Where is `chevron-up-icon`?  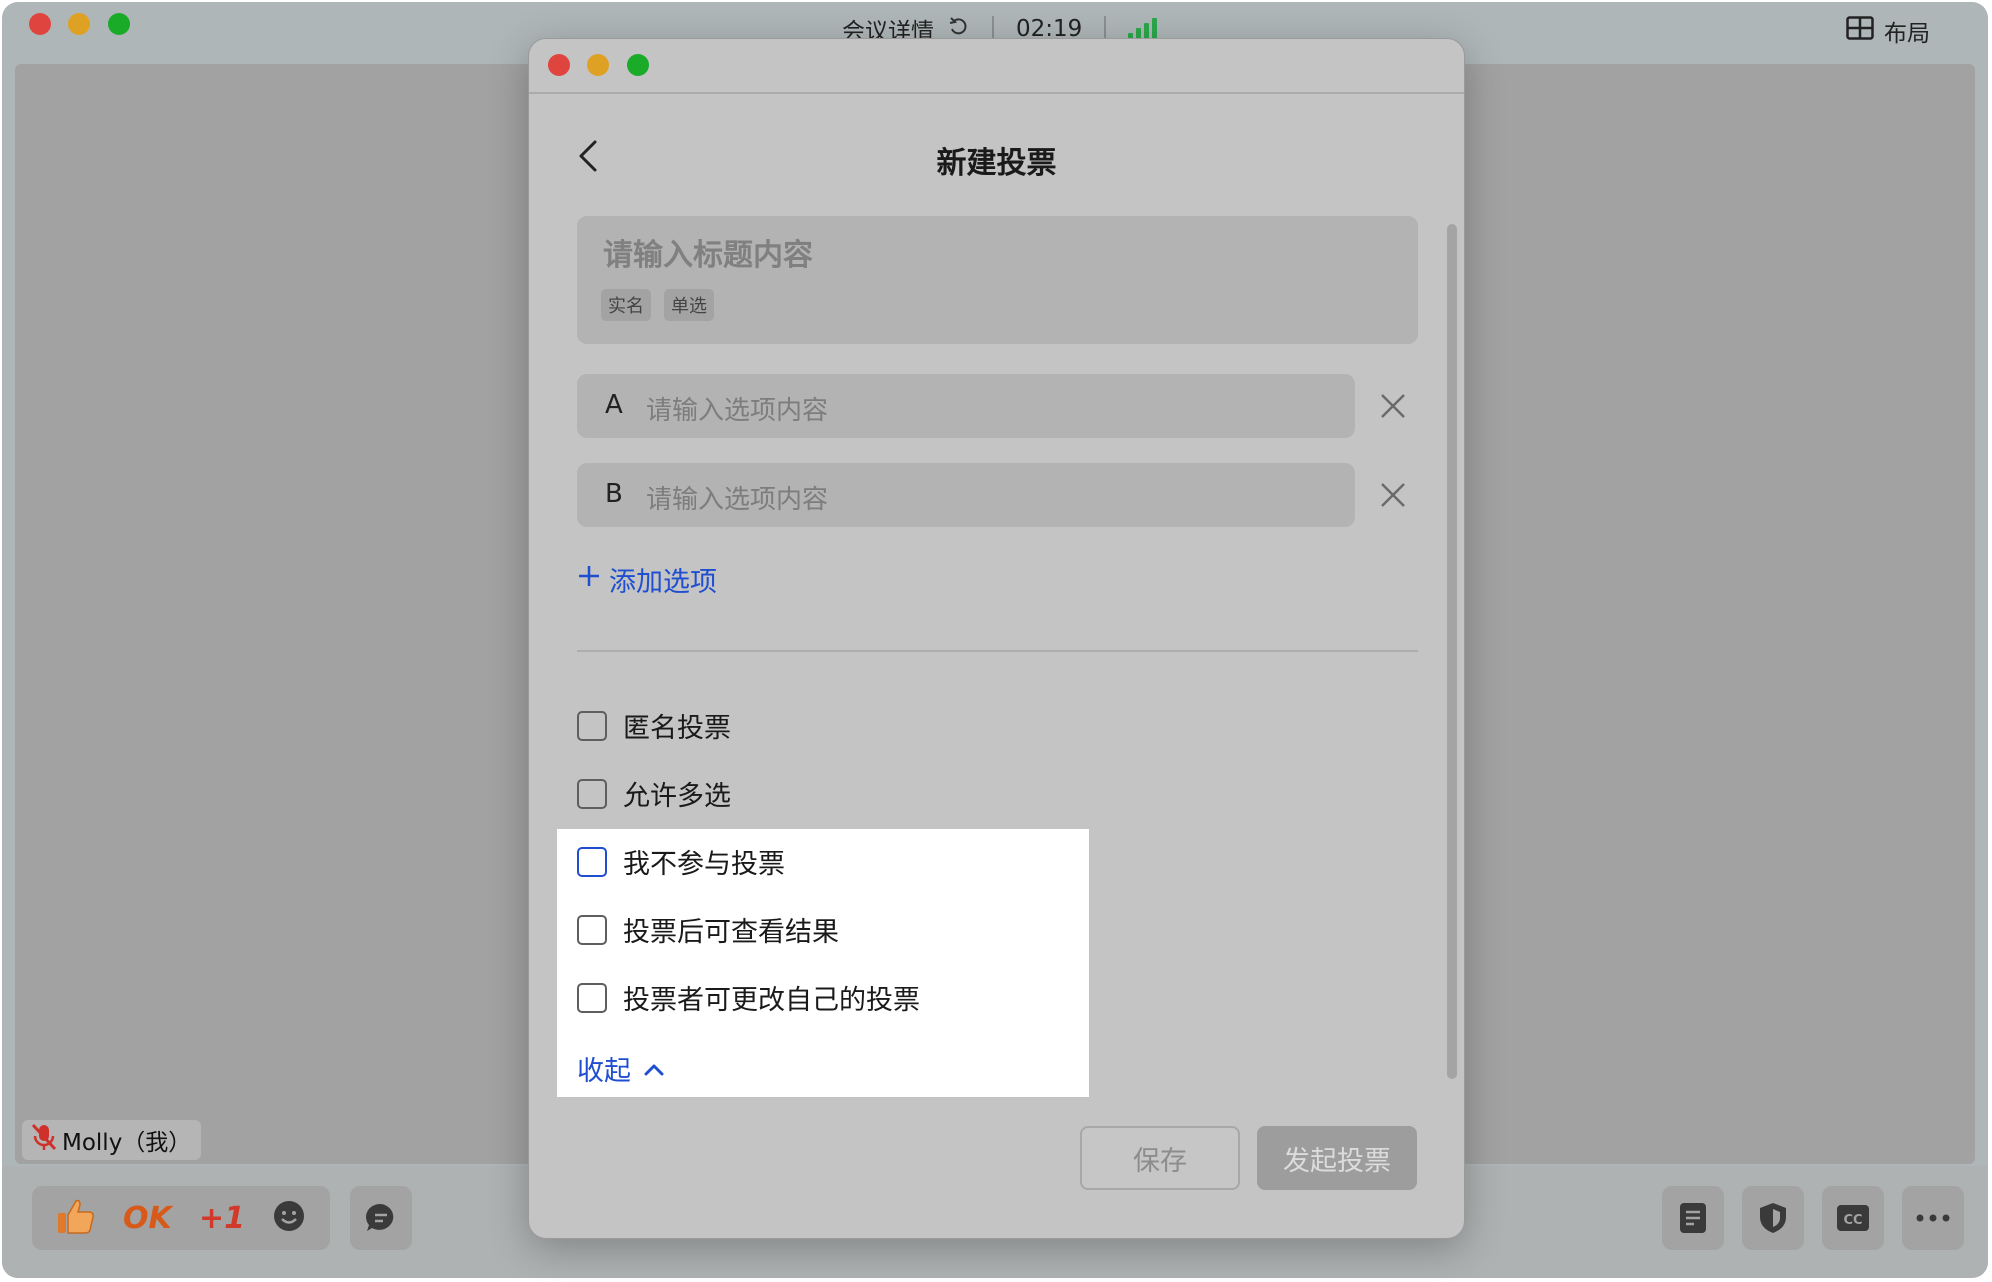
chevron-up-icon is located at coordinates (654, 1068).